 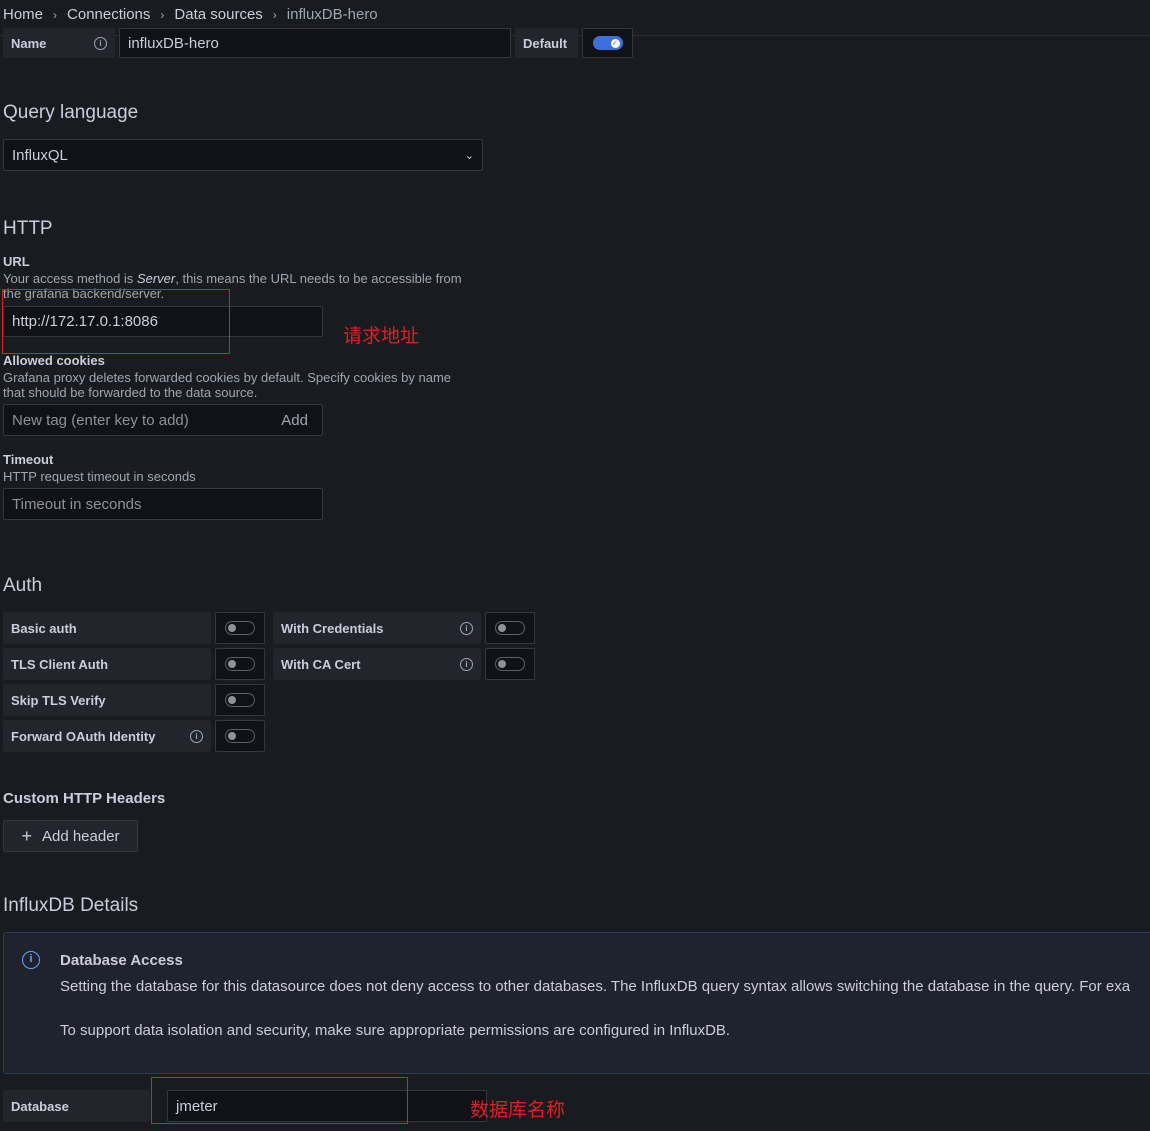 I want to click on url-desc-pre: Your access method is, so click(x=70, y=278).